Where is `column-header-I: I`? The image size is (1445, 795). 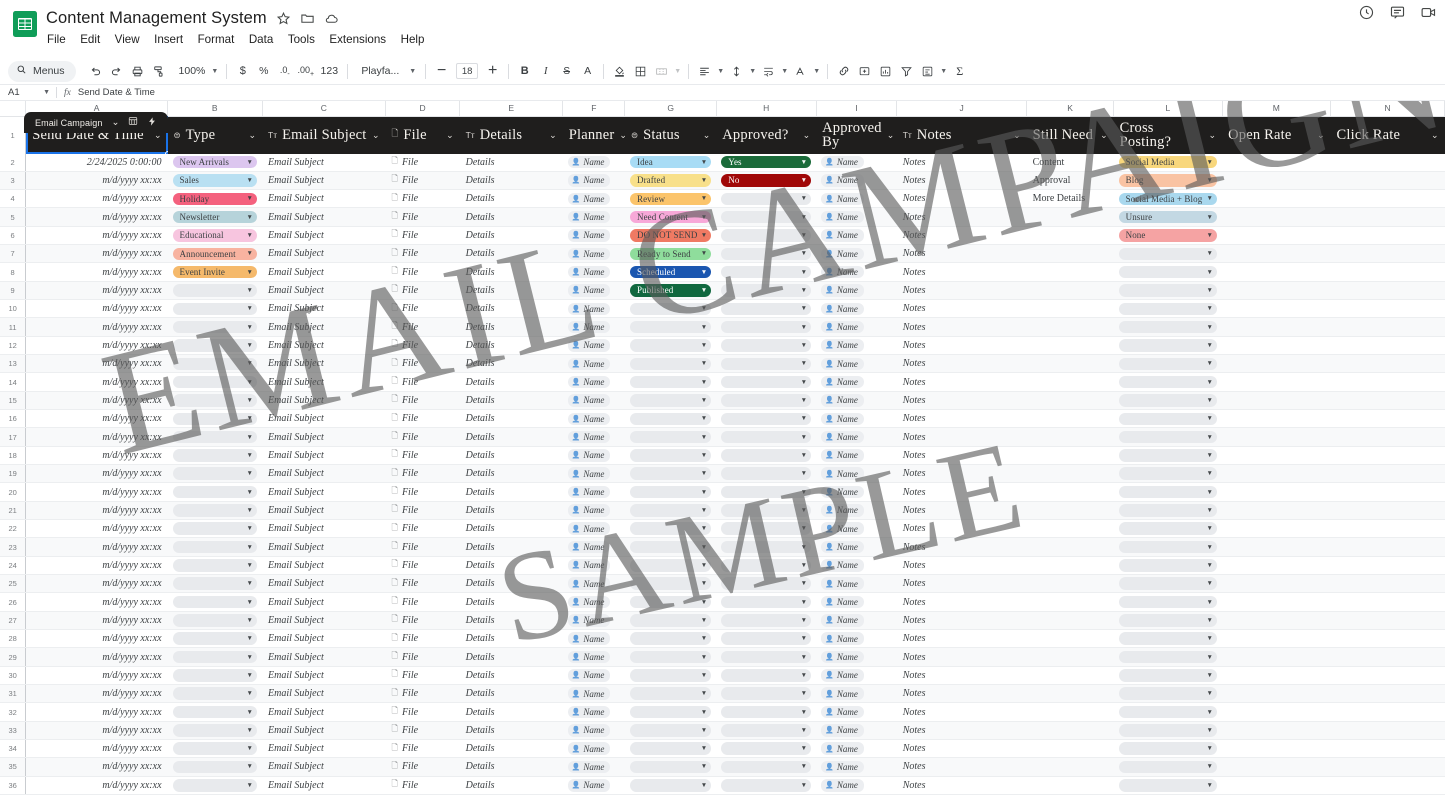
column-header-I: I is located at coordinates (856, 109).